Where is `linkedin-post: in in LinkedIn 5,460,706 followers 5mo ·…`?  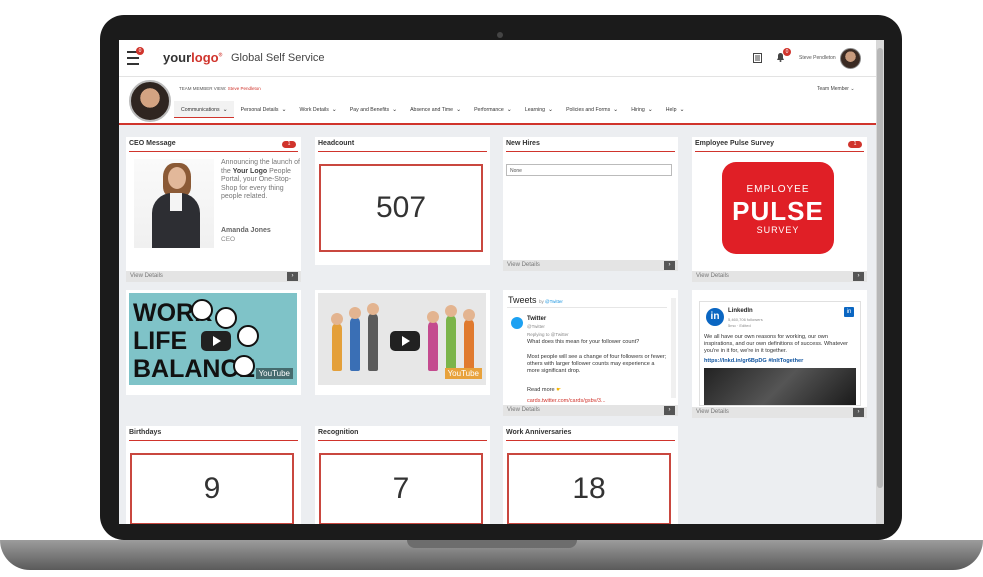
linkedin-post: in in LinkedIn 5,460,706 followers 5mo ·… is located at coordinates (780, 353).